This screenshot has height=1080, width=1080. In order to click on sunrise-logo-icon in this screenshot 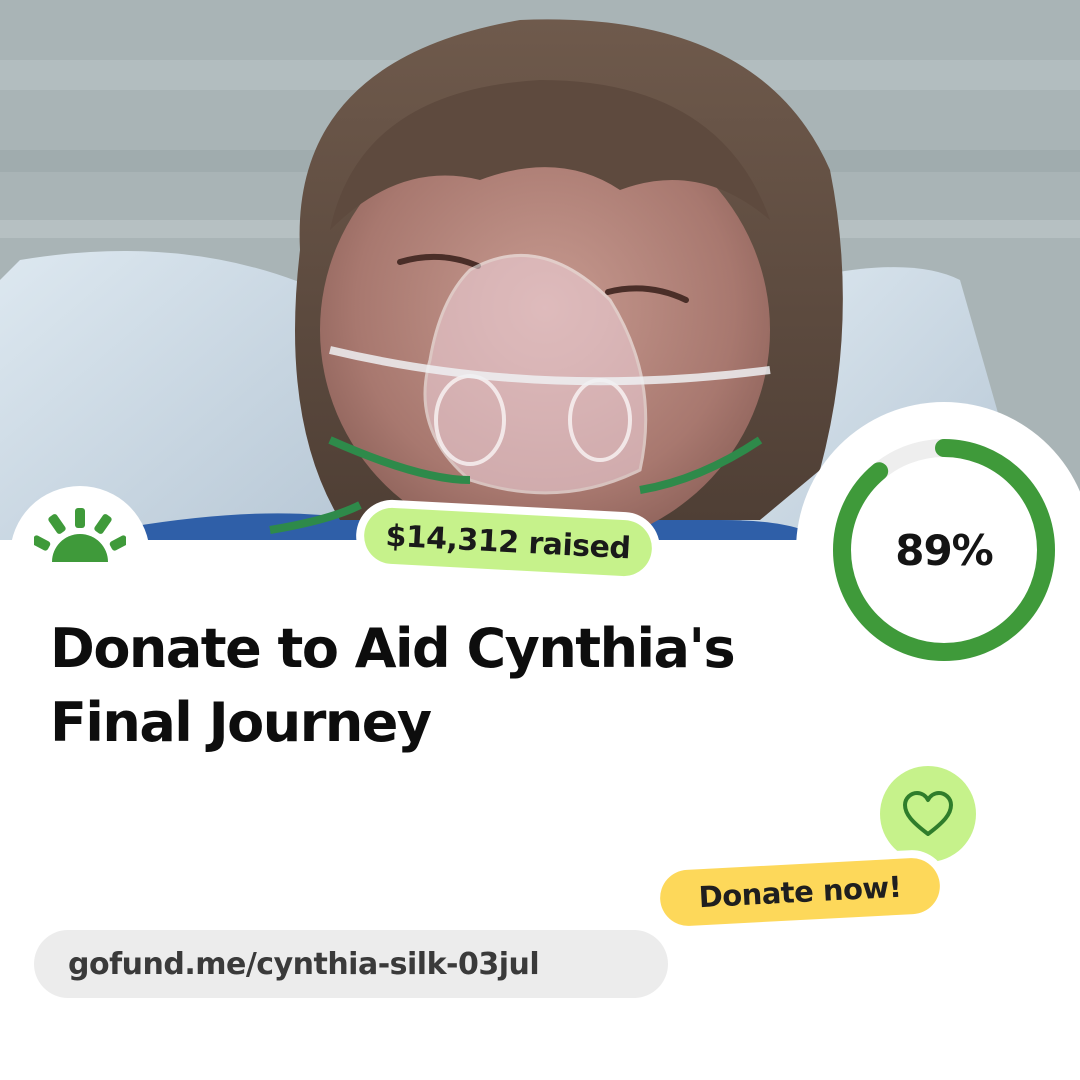, I will do `click(80, 535)`.